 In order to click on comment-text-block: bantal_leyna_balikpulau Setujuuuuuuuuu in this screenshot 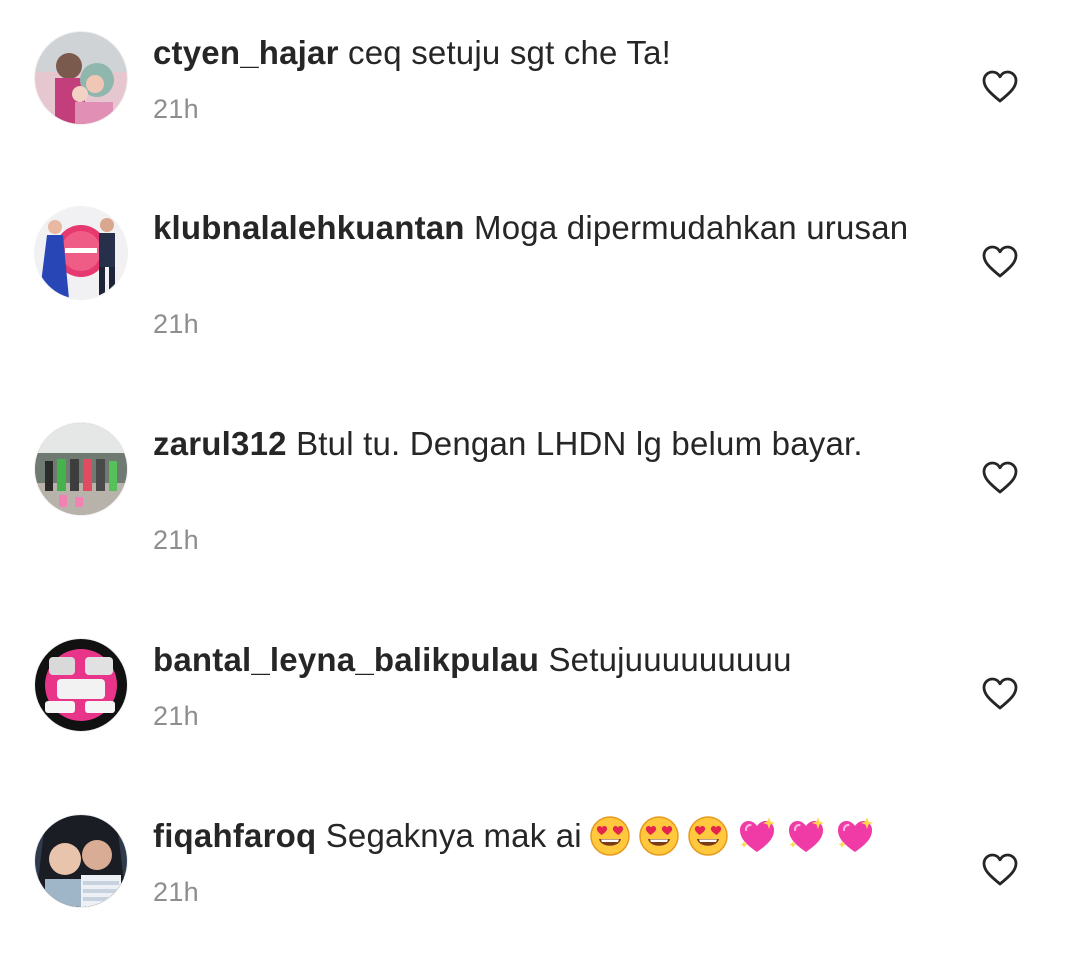, I will do `click(538, 659)`.